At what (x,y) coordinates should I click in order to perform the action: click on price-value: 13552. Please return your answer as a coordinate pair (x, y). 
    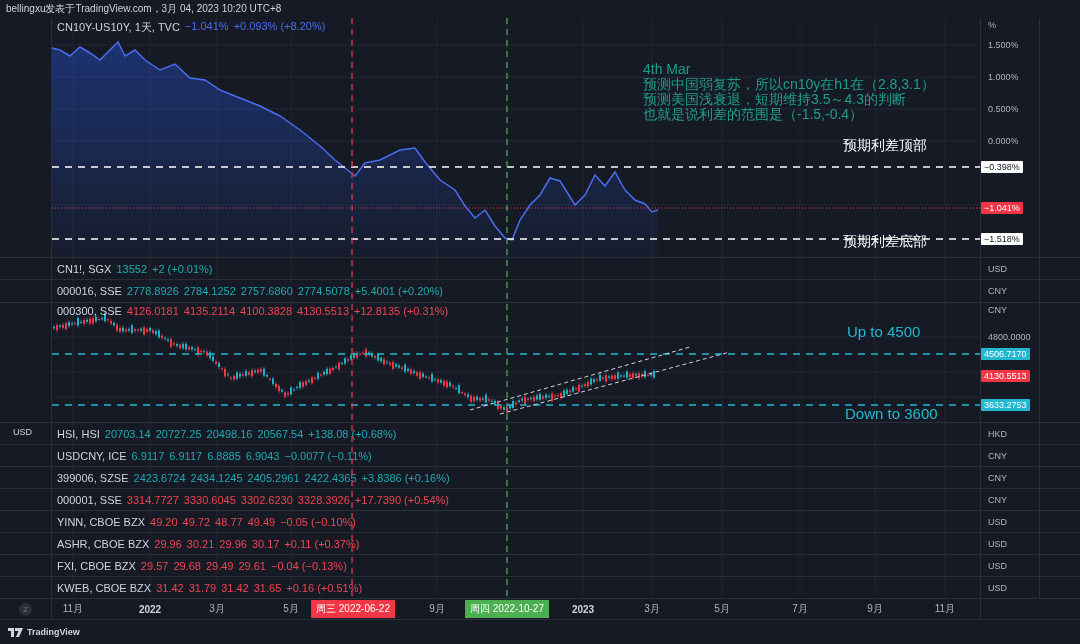
    Looking at the image, I should click on (131, 268).